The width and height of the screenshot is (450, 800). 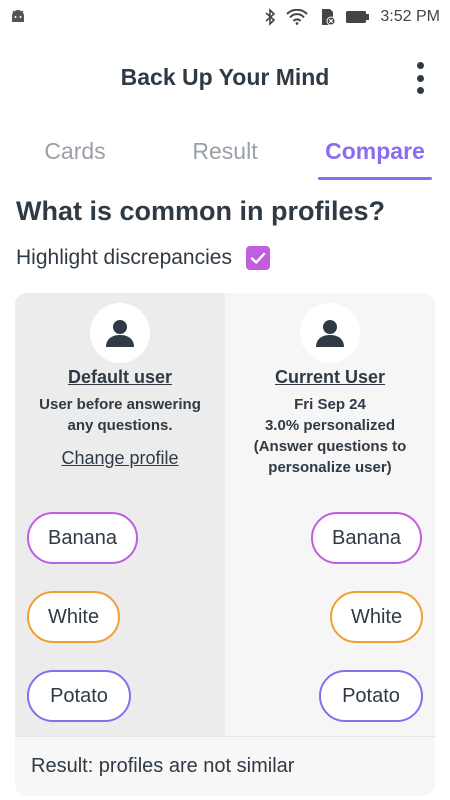 I want to click on tab-result: Result, so click(x=225, y=155).